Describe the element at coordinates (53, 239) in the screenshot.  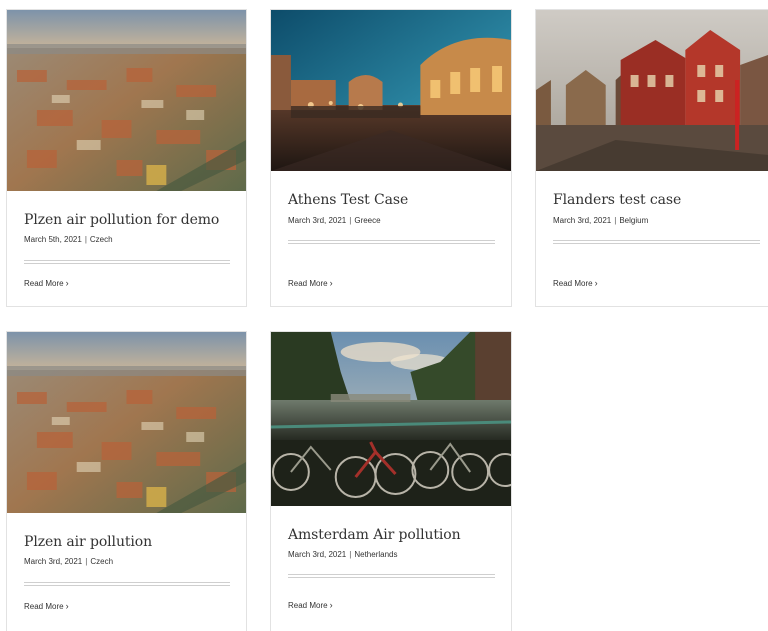
I see `post-date: March 5th, 2021` at that location.